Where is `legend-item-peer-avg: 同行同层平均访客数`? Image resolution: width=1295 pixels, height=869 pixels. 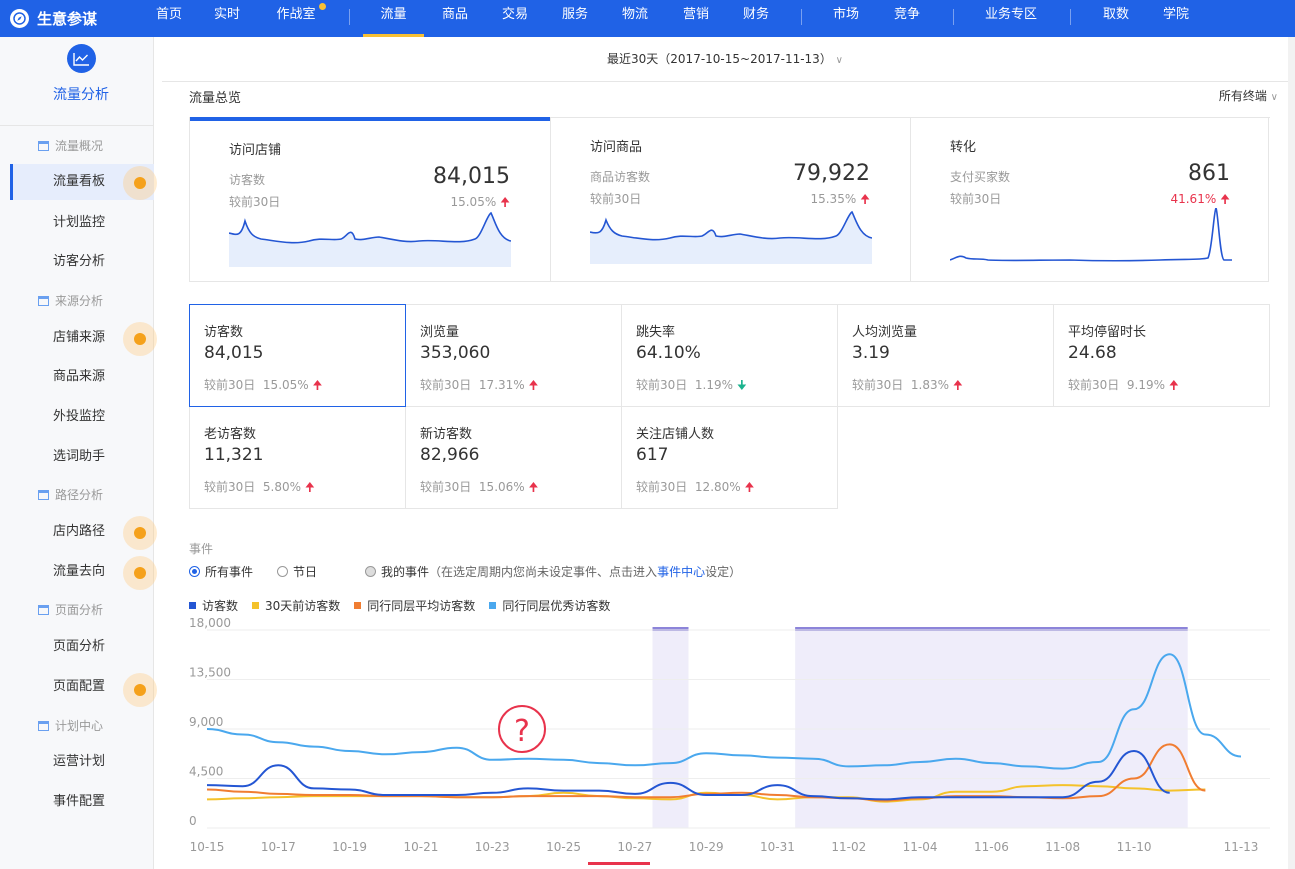 legend-item-peer-avg: 同行同层平均访客数 is located at coordinates (414, 605).